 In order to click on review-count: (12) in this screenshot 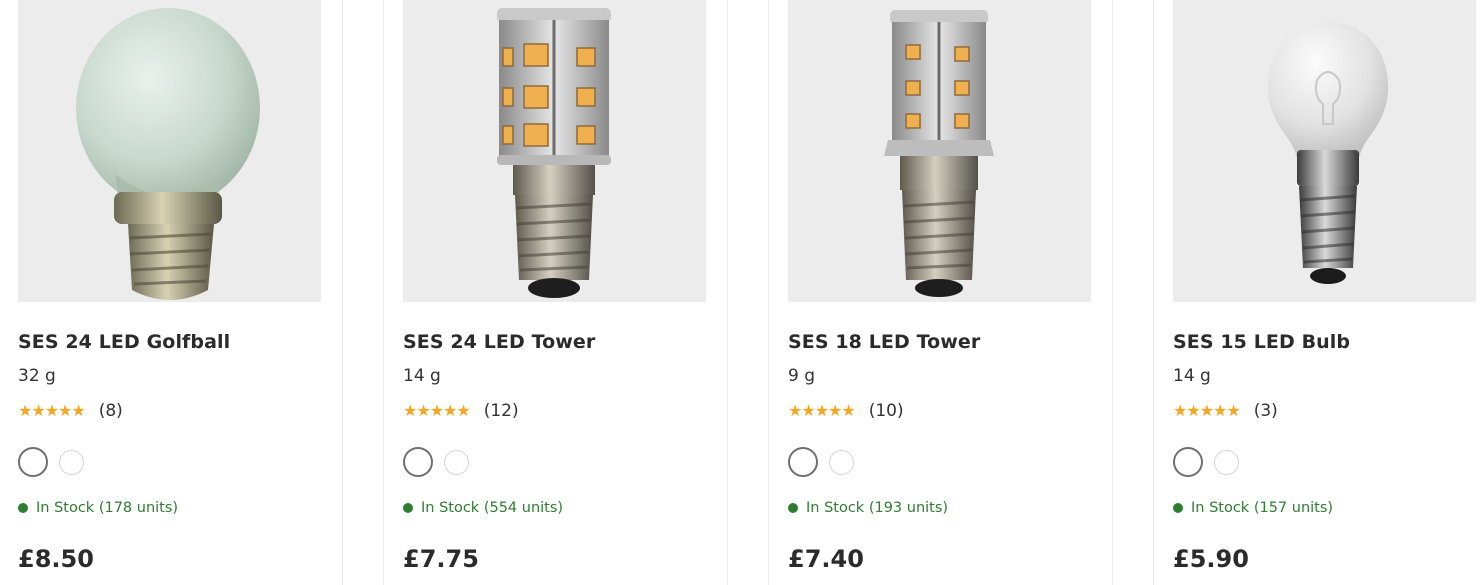, I will do `click(501, 411)`.